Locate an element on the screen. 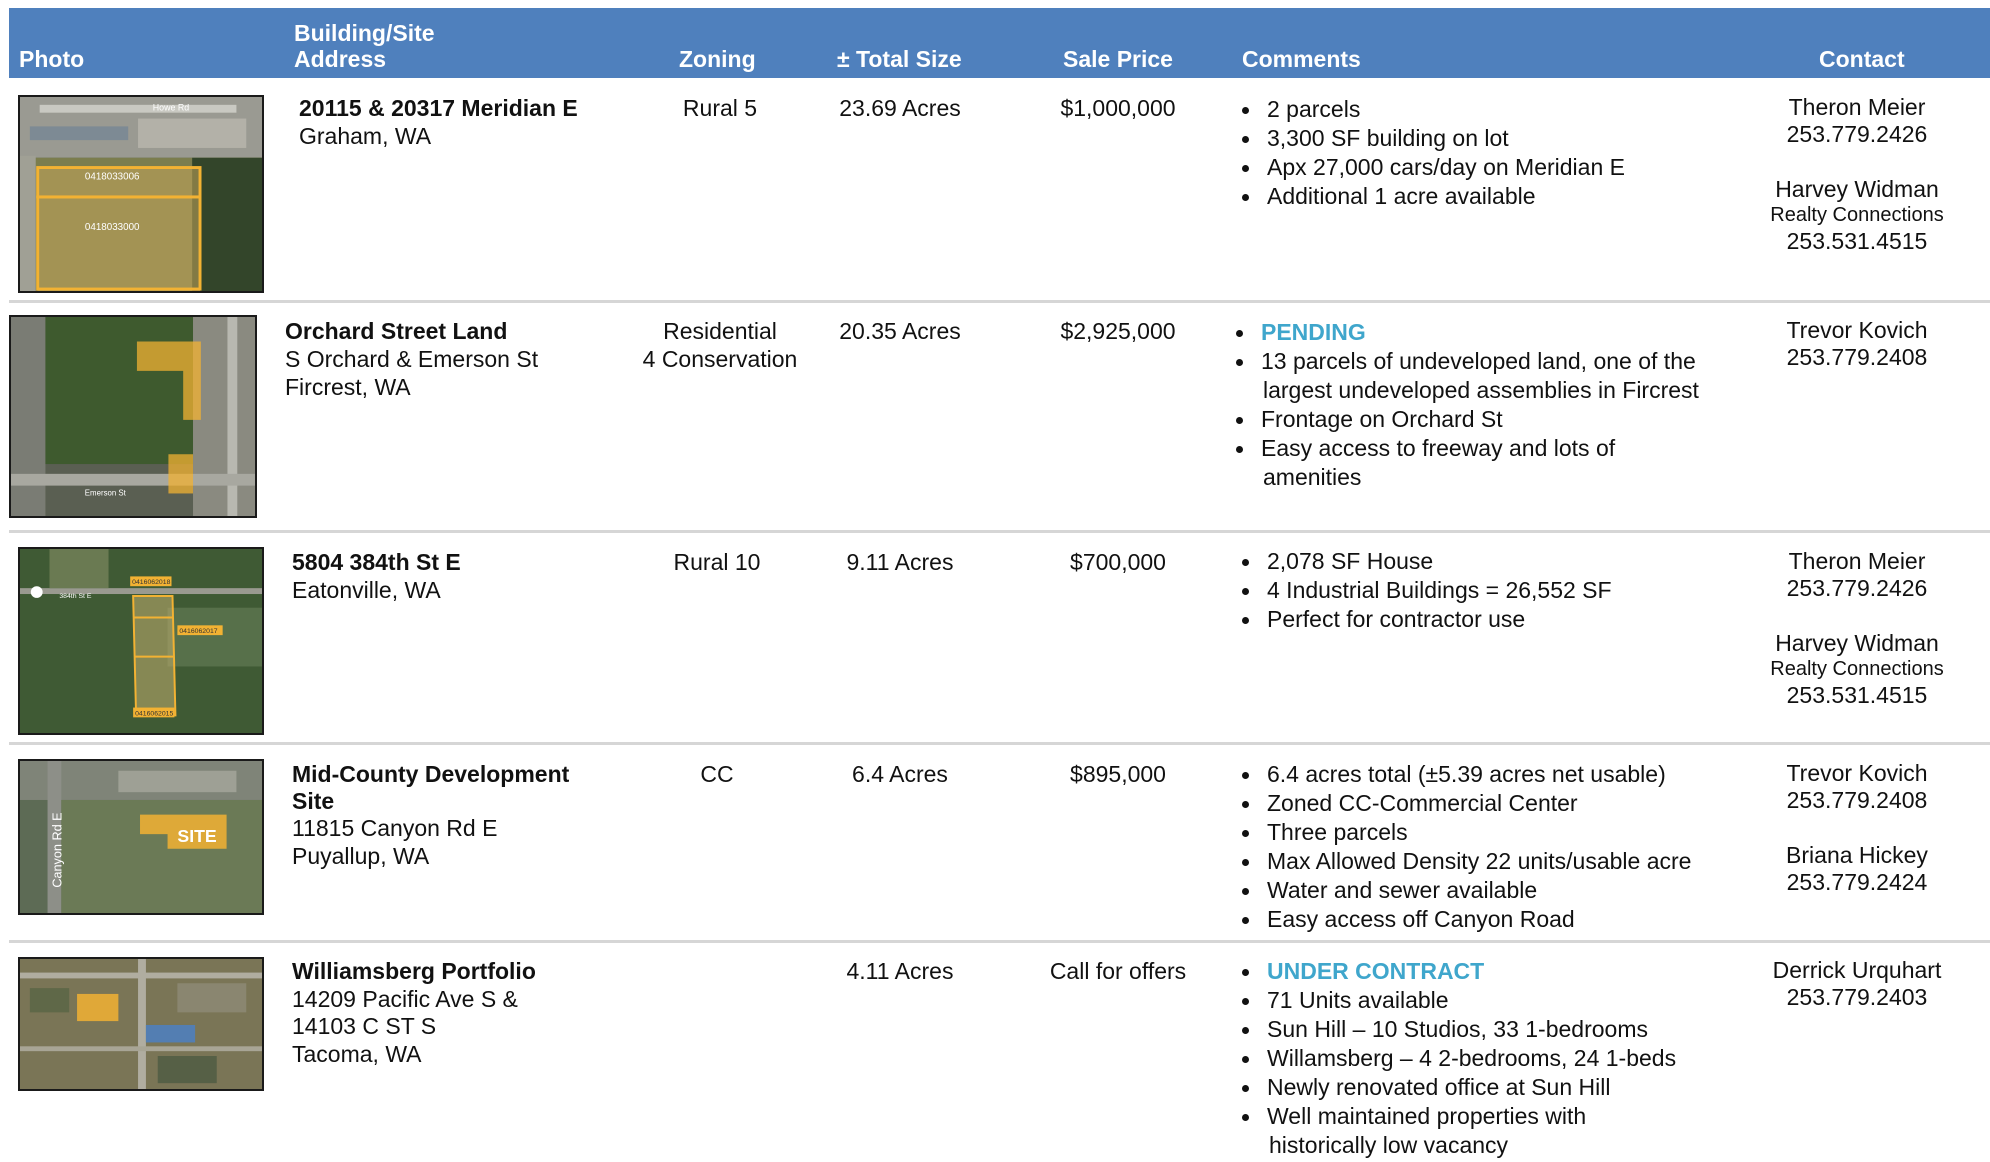  comment-item: Willamsberg – 4 2-bedrooms, 24 1-beds is located at coordinates (1497, 1058).